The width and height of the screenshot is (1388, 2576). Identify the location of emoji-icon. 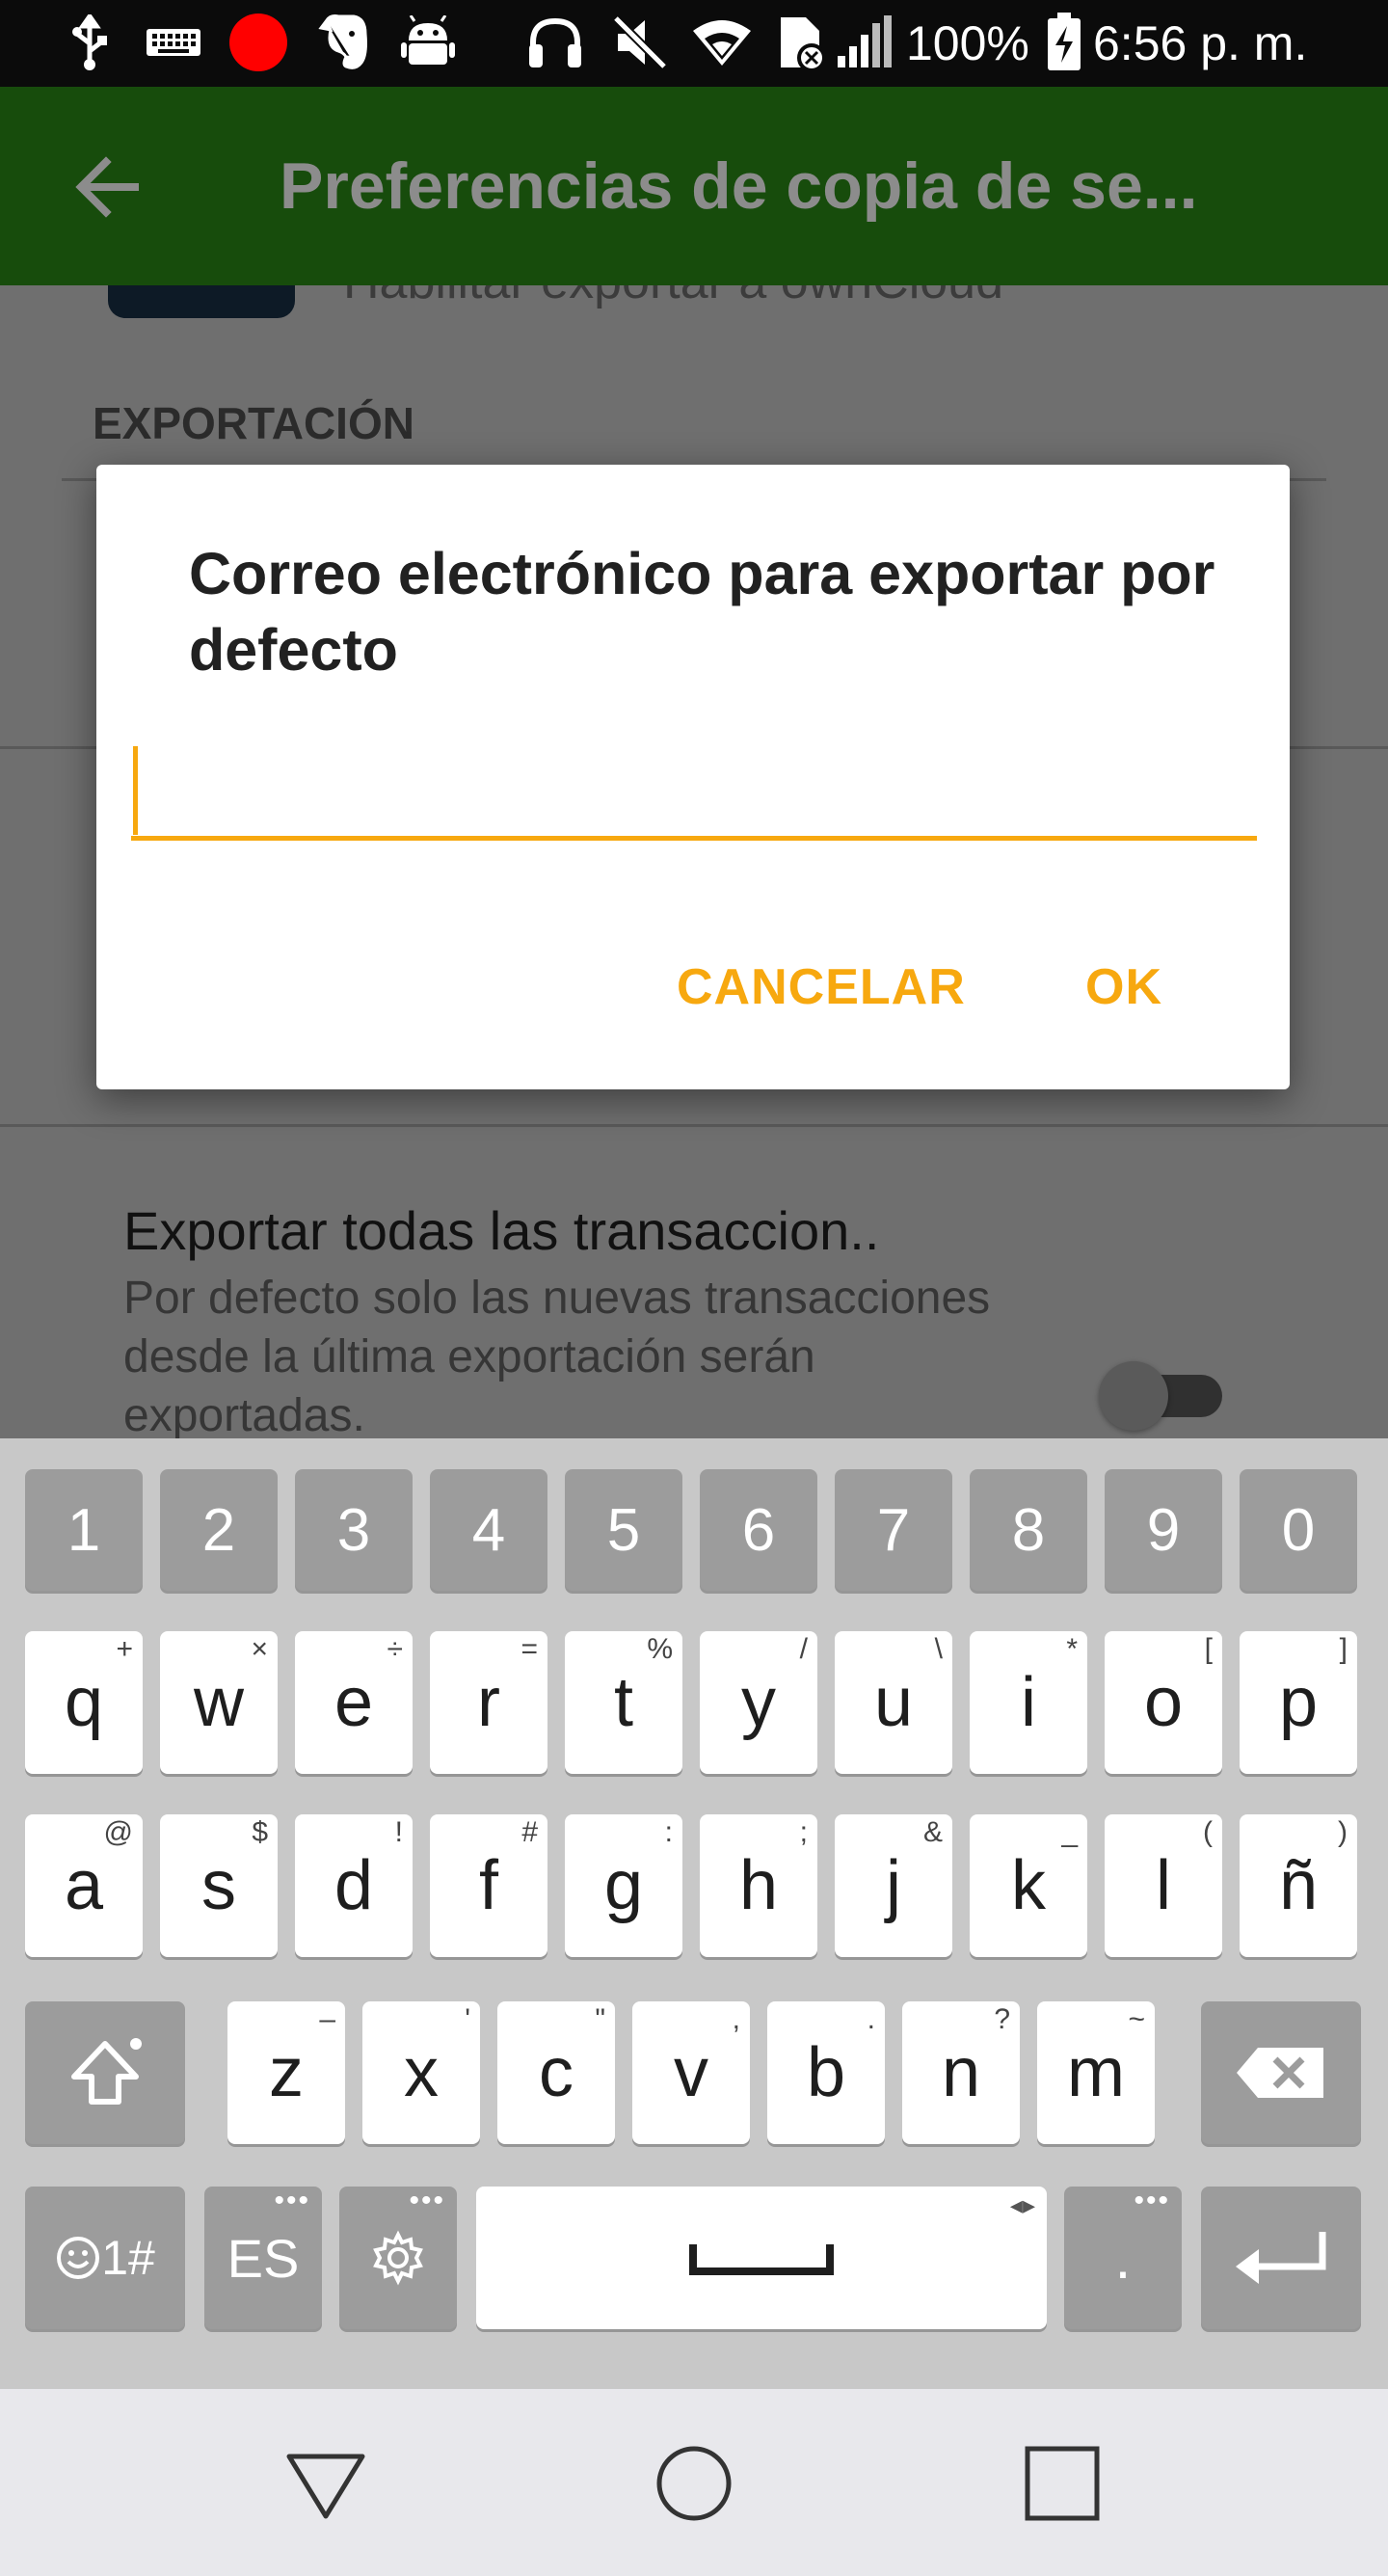
(78, 2258).